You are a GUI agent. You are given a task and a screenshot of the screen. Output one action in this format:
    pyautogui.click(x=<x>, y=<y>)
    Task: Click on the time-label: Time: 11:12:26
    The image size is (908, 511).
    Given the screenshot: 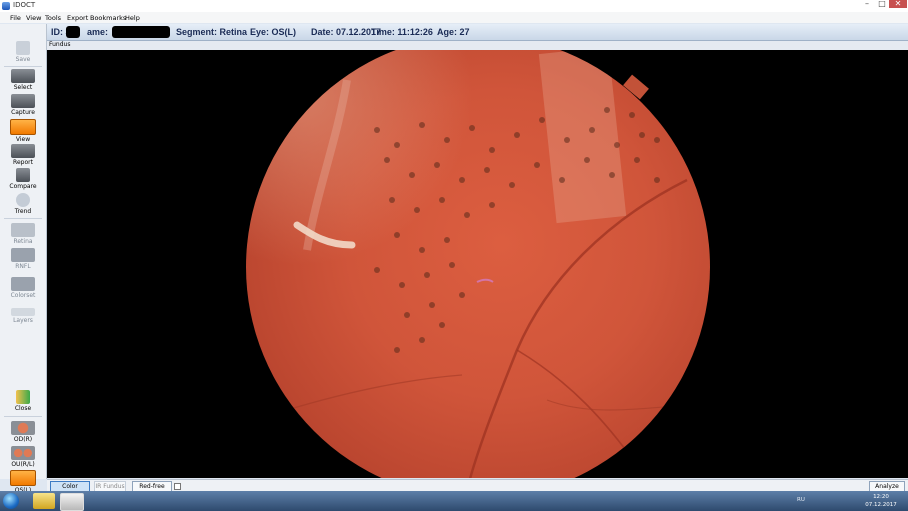 What is the action you would take?
    pyautogui.click(x=402, y=32)
    